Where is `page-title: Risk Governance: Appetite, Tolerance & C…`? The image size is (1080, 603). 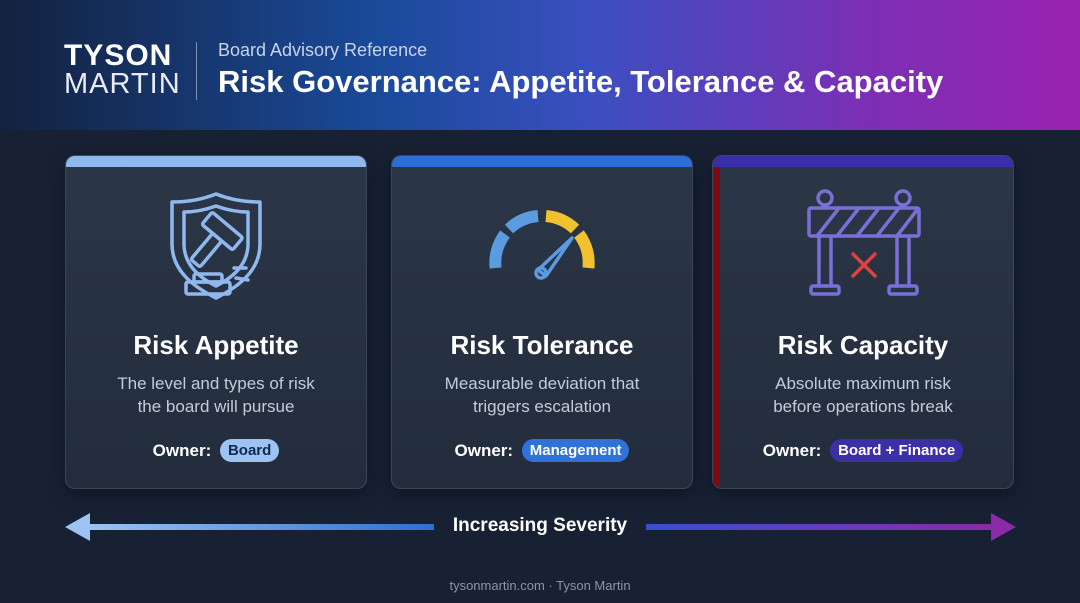 page-title: Risk Governance: Appetite, Tolerance & C… is located at coordinates (581, 81).